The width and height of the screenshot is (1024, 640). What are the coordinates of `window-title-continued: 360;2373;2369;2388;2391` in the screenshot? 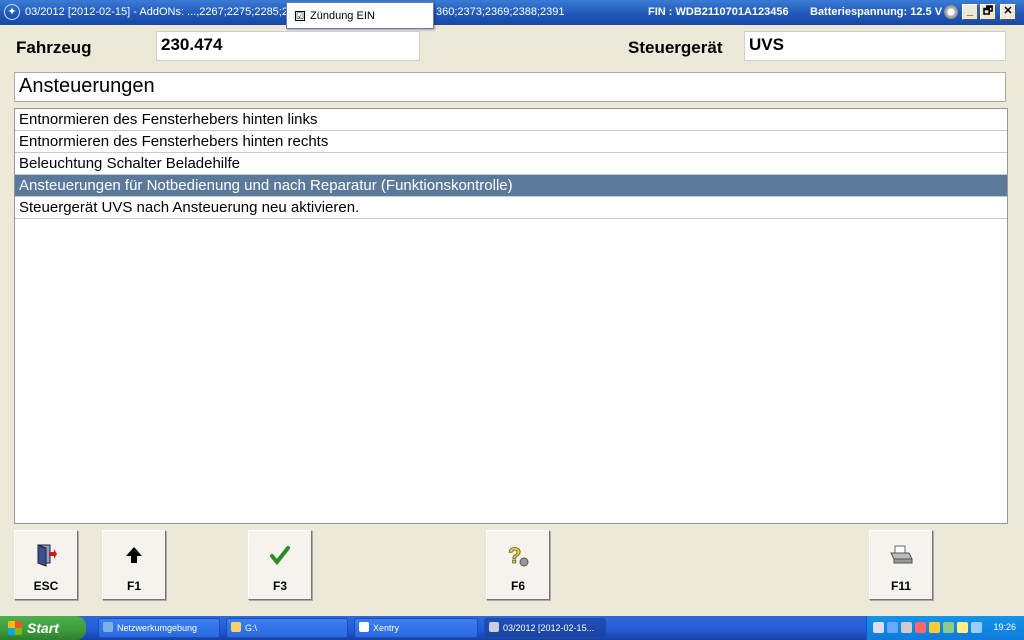 It's located at (500, 12).